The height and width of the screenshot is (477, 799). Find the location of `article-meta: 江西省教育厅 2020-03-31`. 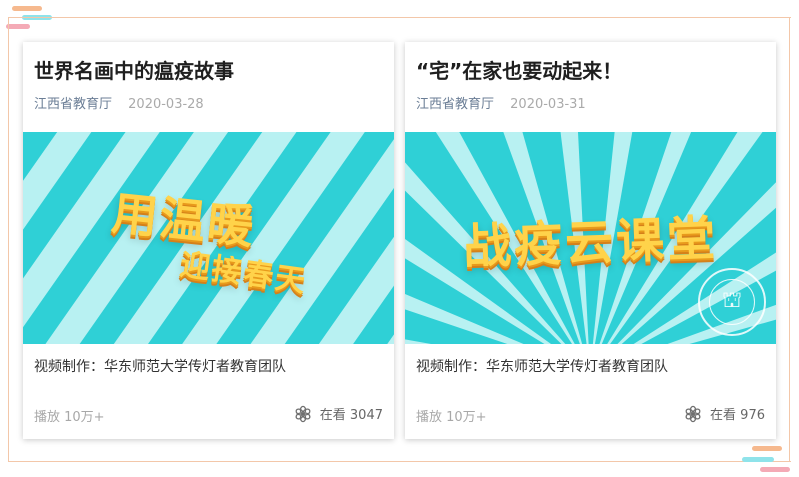

article-meta: 江西省教育厅 2020-03-31 is located at coordinates (501, 102).